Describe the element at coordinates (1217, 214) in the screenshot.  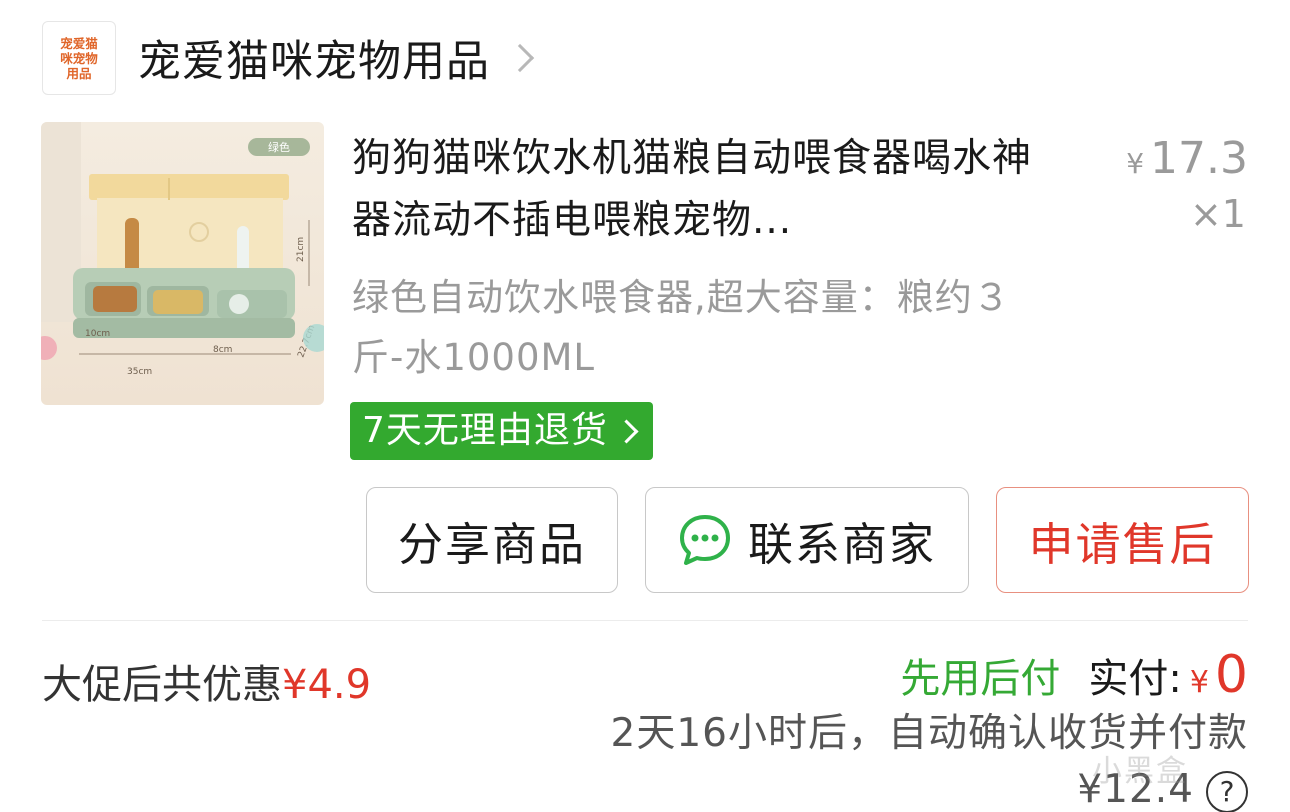
I see `product-quantity: ×1` at that location.